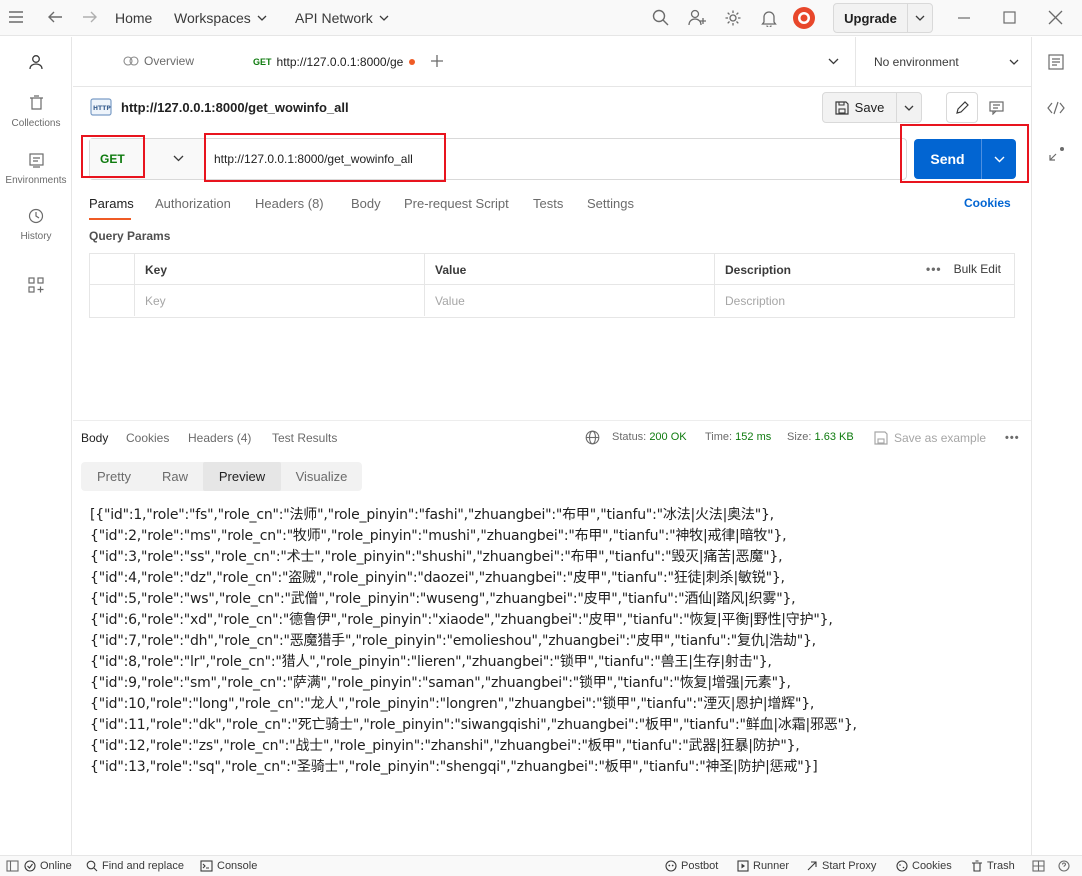 This screenshot has width=1082, height=876. What do you see at coordinates (964, 153) in the screenshot?
I see `annotation-box-send` at bounding box center [964, 153].